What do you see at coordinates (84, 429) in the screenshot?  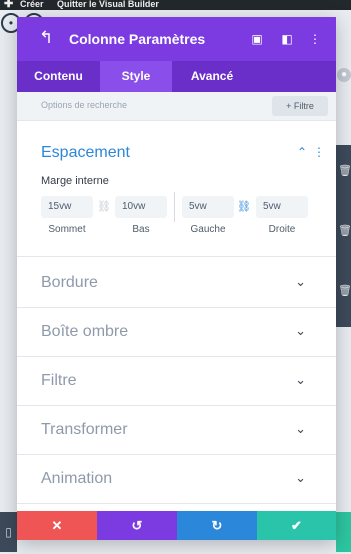 I see `section-title: Transformer` at bounding box center [84, 429].